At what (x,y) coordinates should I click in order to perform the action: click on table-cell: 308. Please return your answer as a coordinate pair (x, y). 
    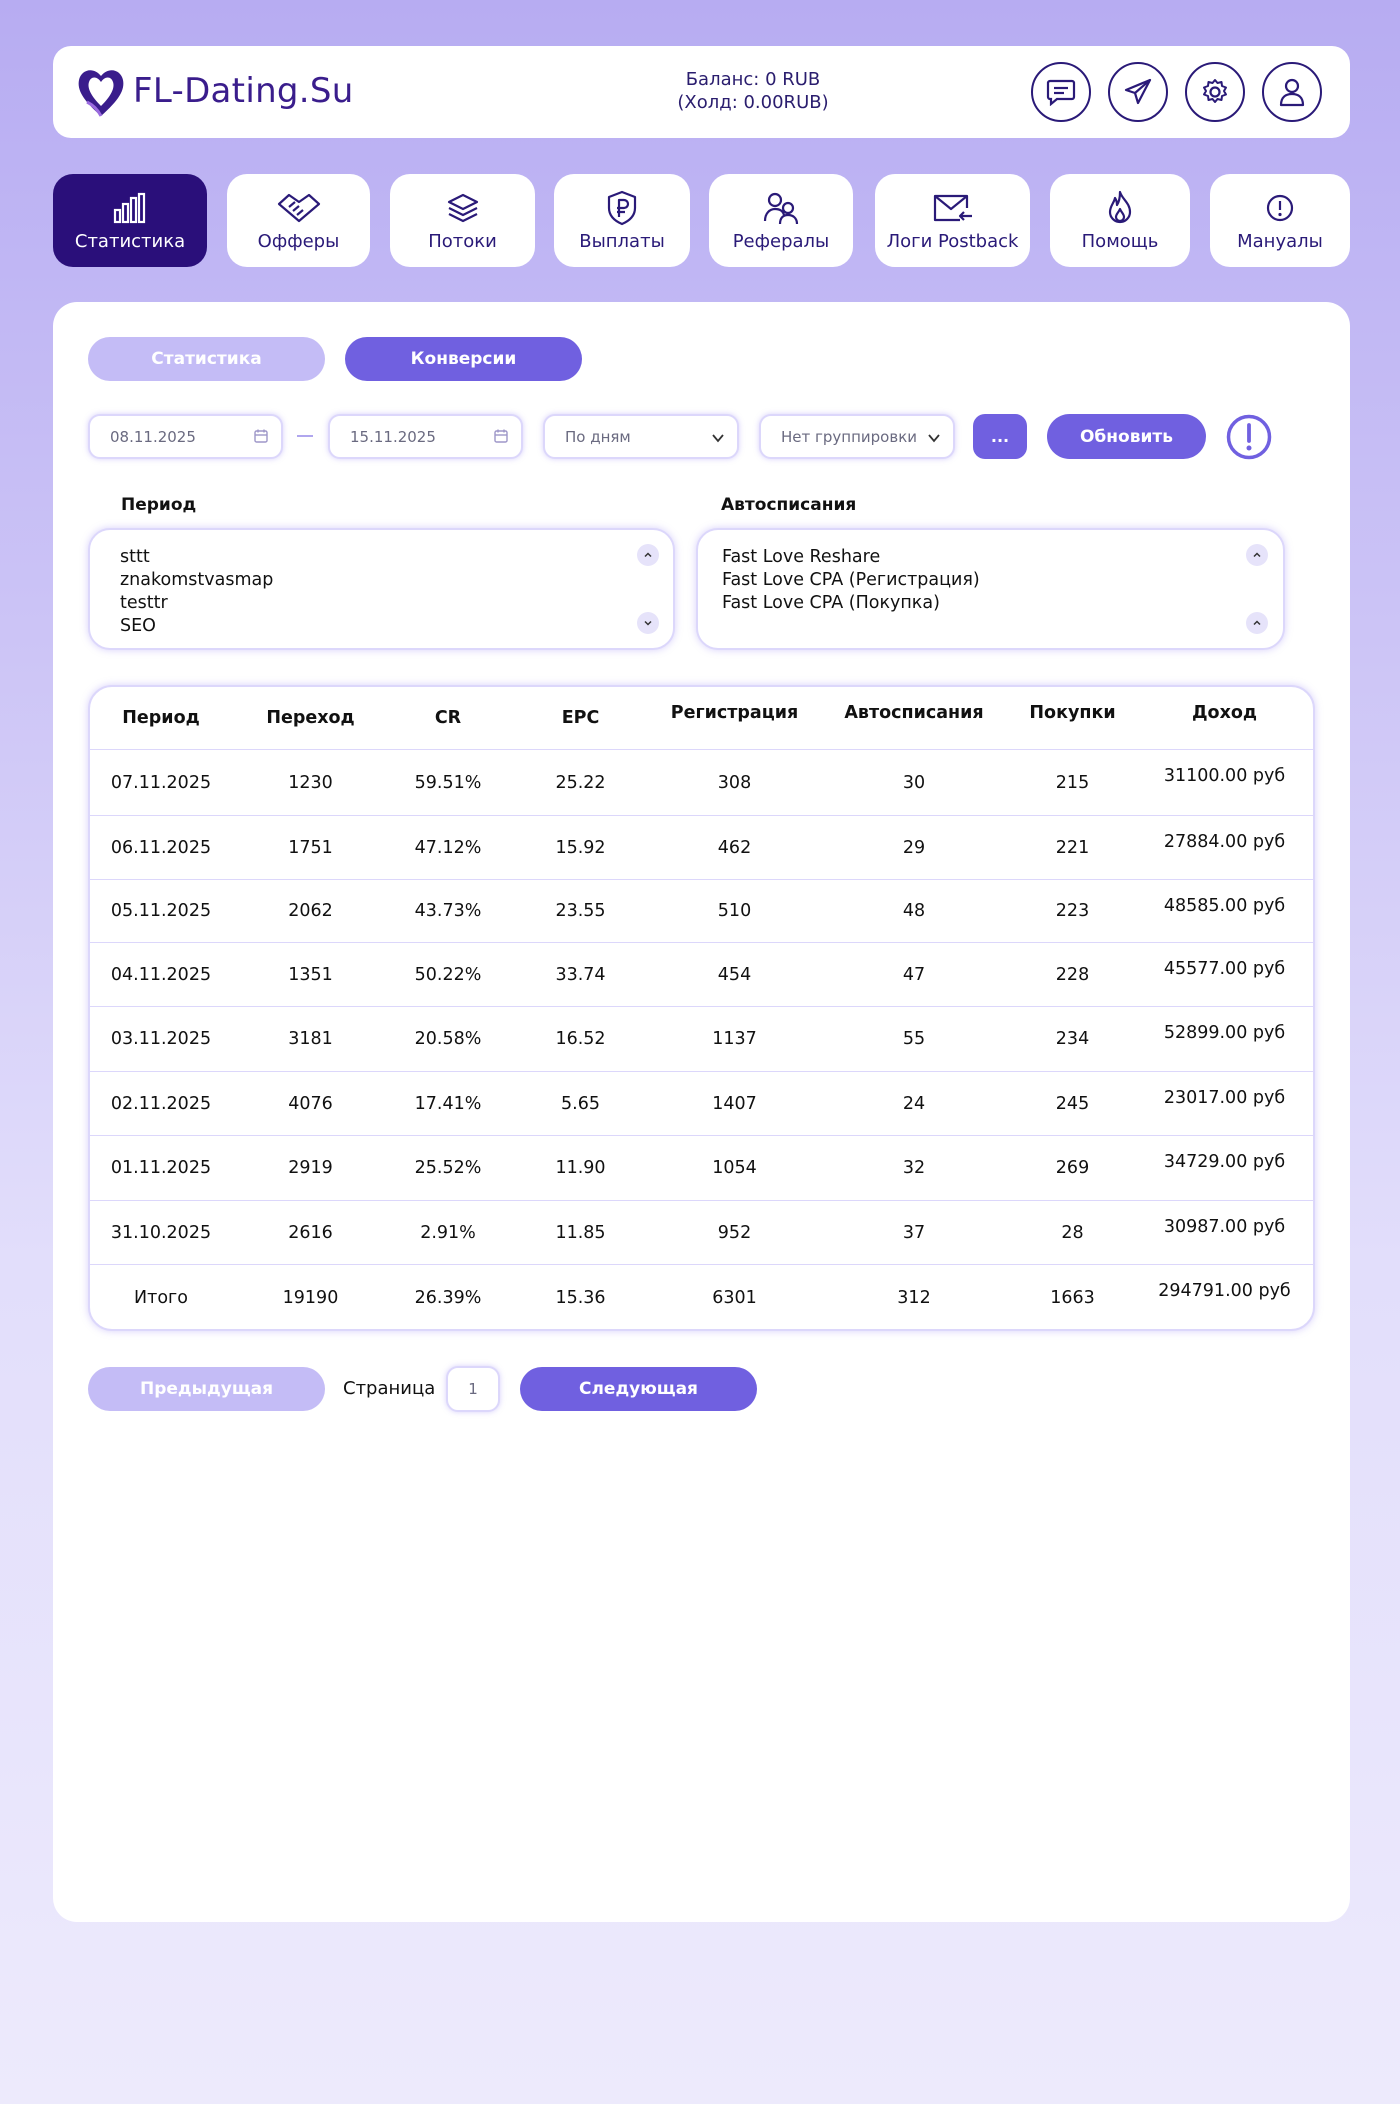
    Looking at the image, I should click on (734, 782).